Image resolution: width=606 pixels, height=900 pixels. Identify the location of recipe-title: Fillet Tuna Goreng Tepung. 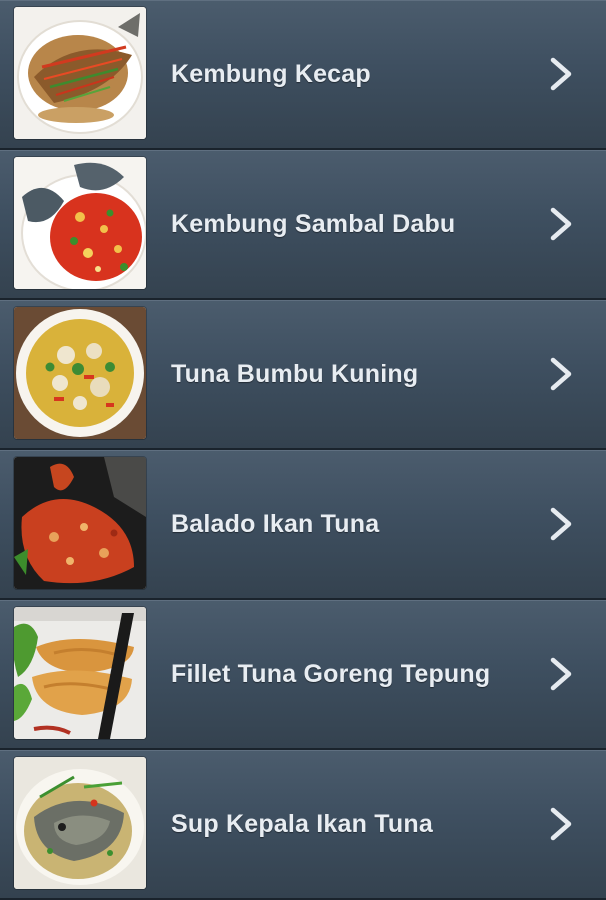
(331, 674).